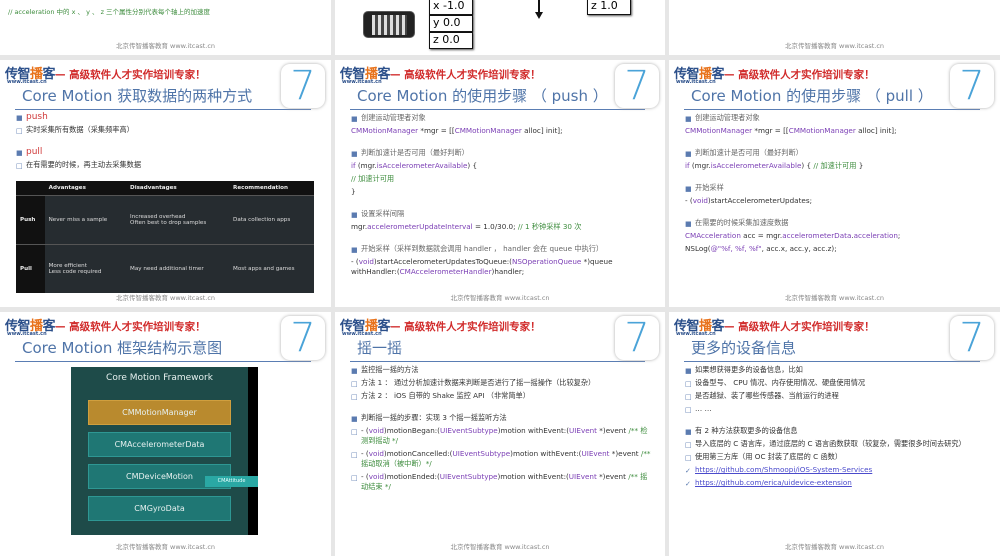 The width and height of the screenshot is (1000, 556). Describe the element at coordinates (502, 179) in the screenshot. I see `code-line: // 加速计可用` at that location.